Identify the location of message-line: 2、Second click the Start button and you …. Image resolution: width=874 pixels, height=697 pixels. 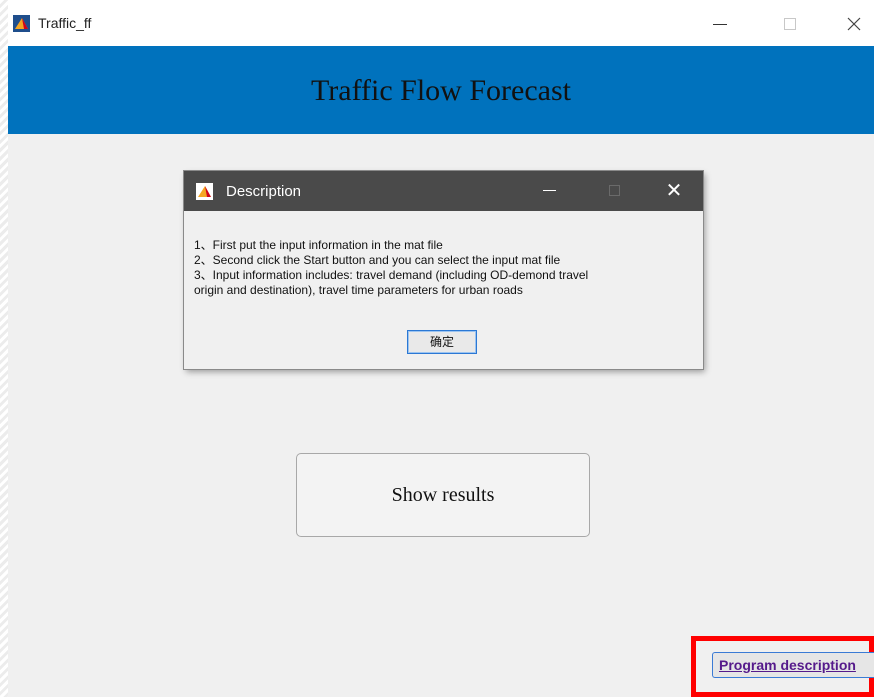
(377, 260).